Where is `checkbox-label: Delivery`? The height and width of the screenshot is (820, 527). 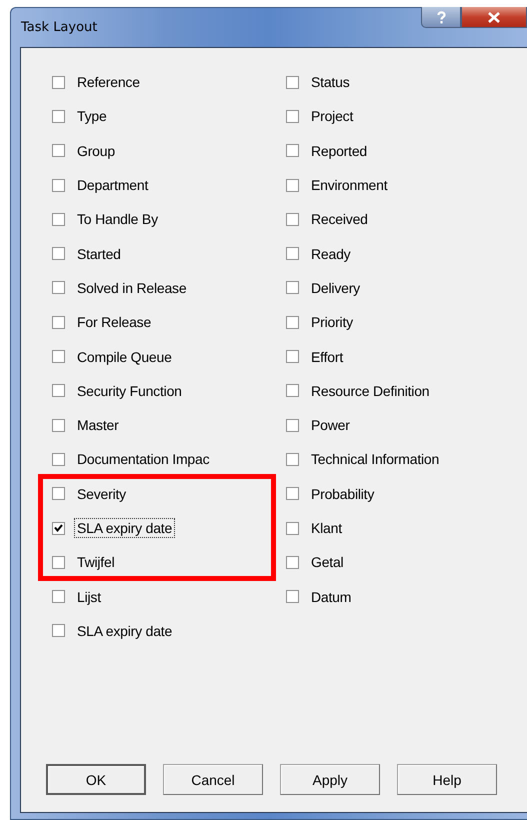
checkbox-label: Delivery is located at coordinates (335, 288).